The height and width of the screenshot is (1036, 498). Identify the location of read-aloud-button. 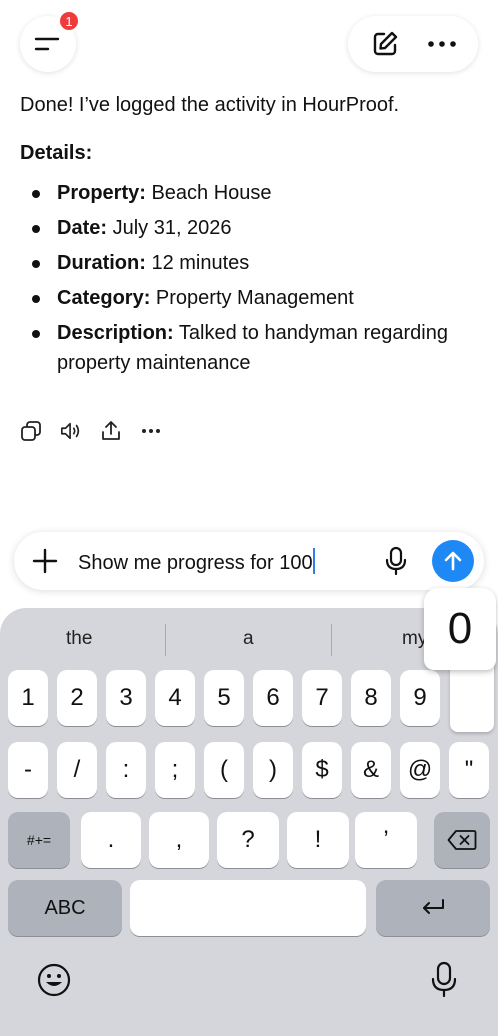
(71, 431).